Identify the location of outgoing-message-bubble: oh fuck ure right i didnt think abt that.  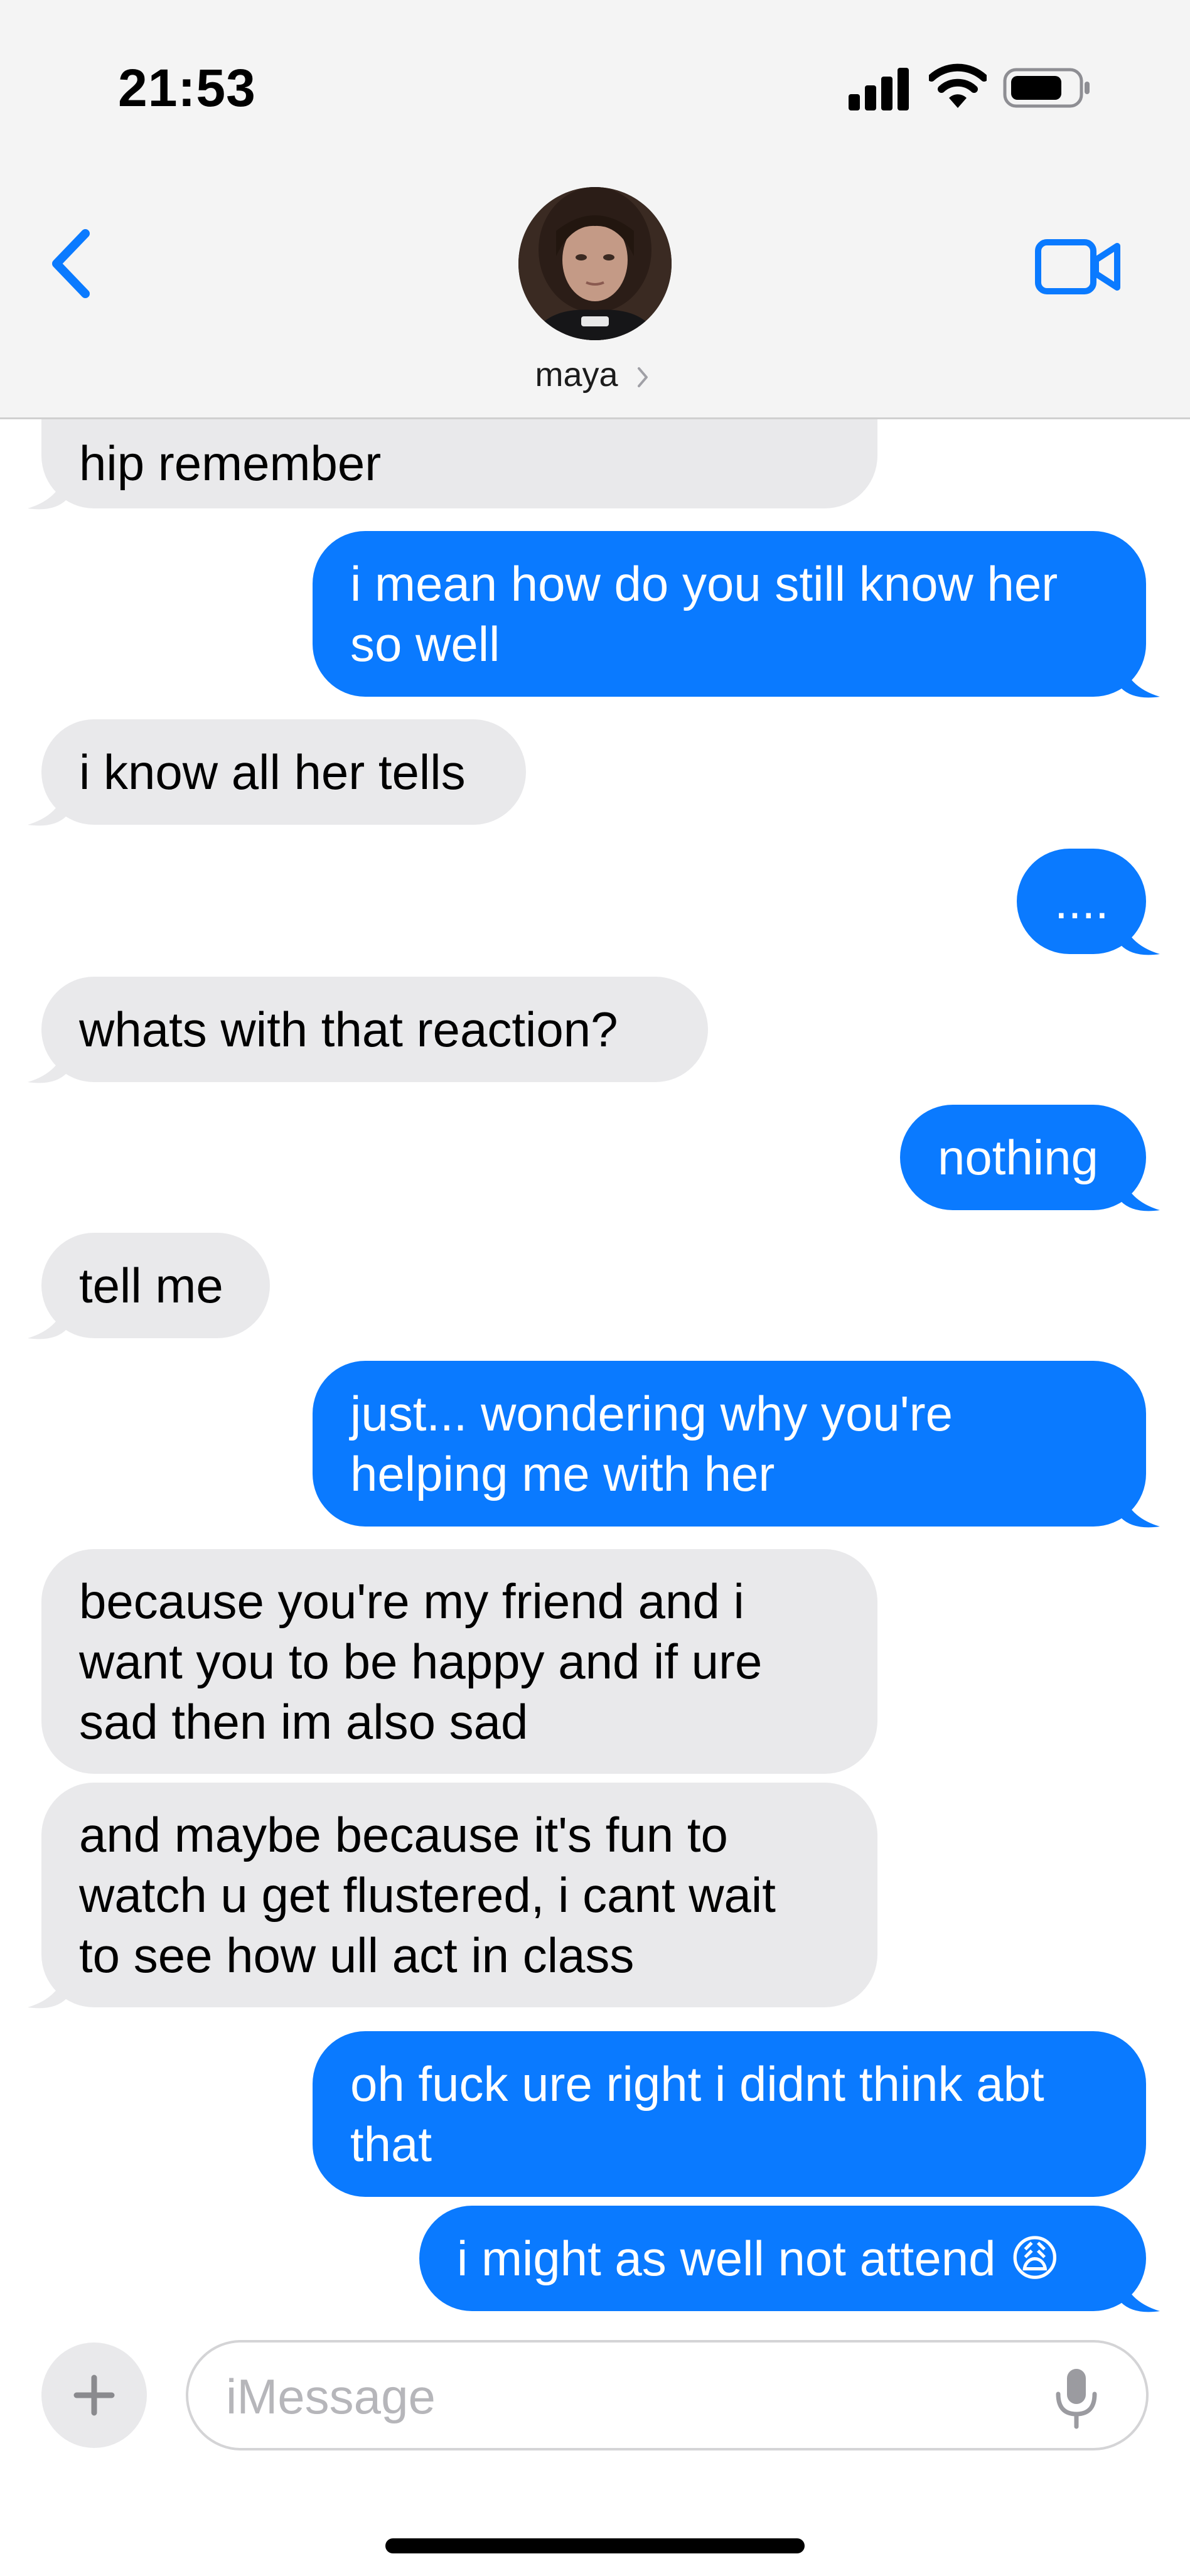
(729, 2114).